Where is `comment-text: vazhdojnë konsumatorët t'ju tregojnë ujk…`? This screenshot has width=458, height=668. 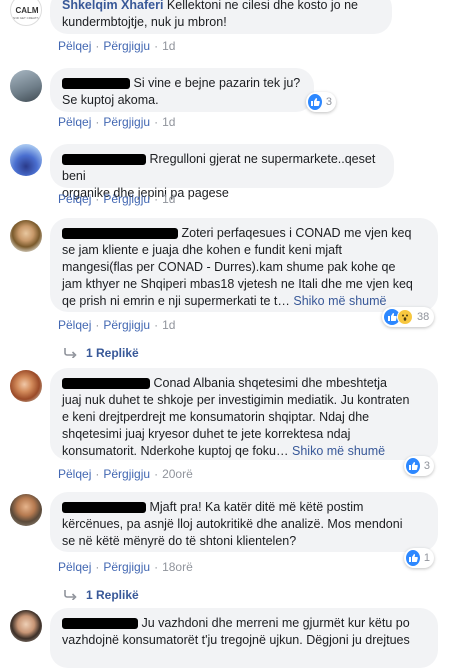
comment-text: vazhdojnë konsumatorët t'ju tregojnë ujk… is located at coordinates (236, 640).